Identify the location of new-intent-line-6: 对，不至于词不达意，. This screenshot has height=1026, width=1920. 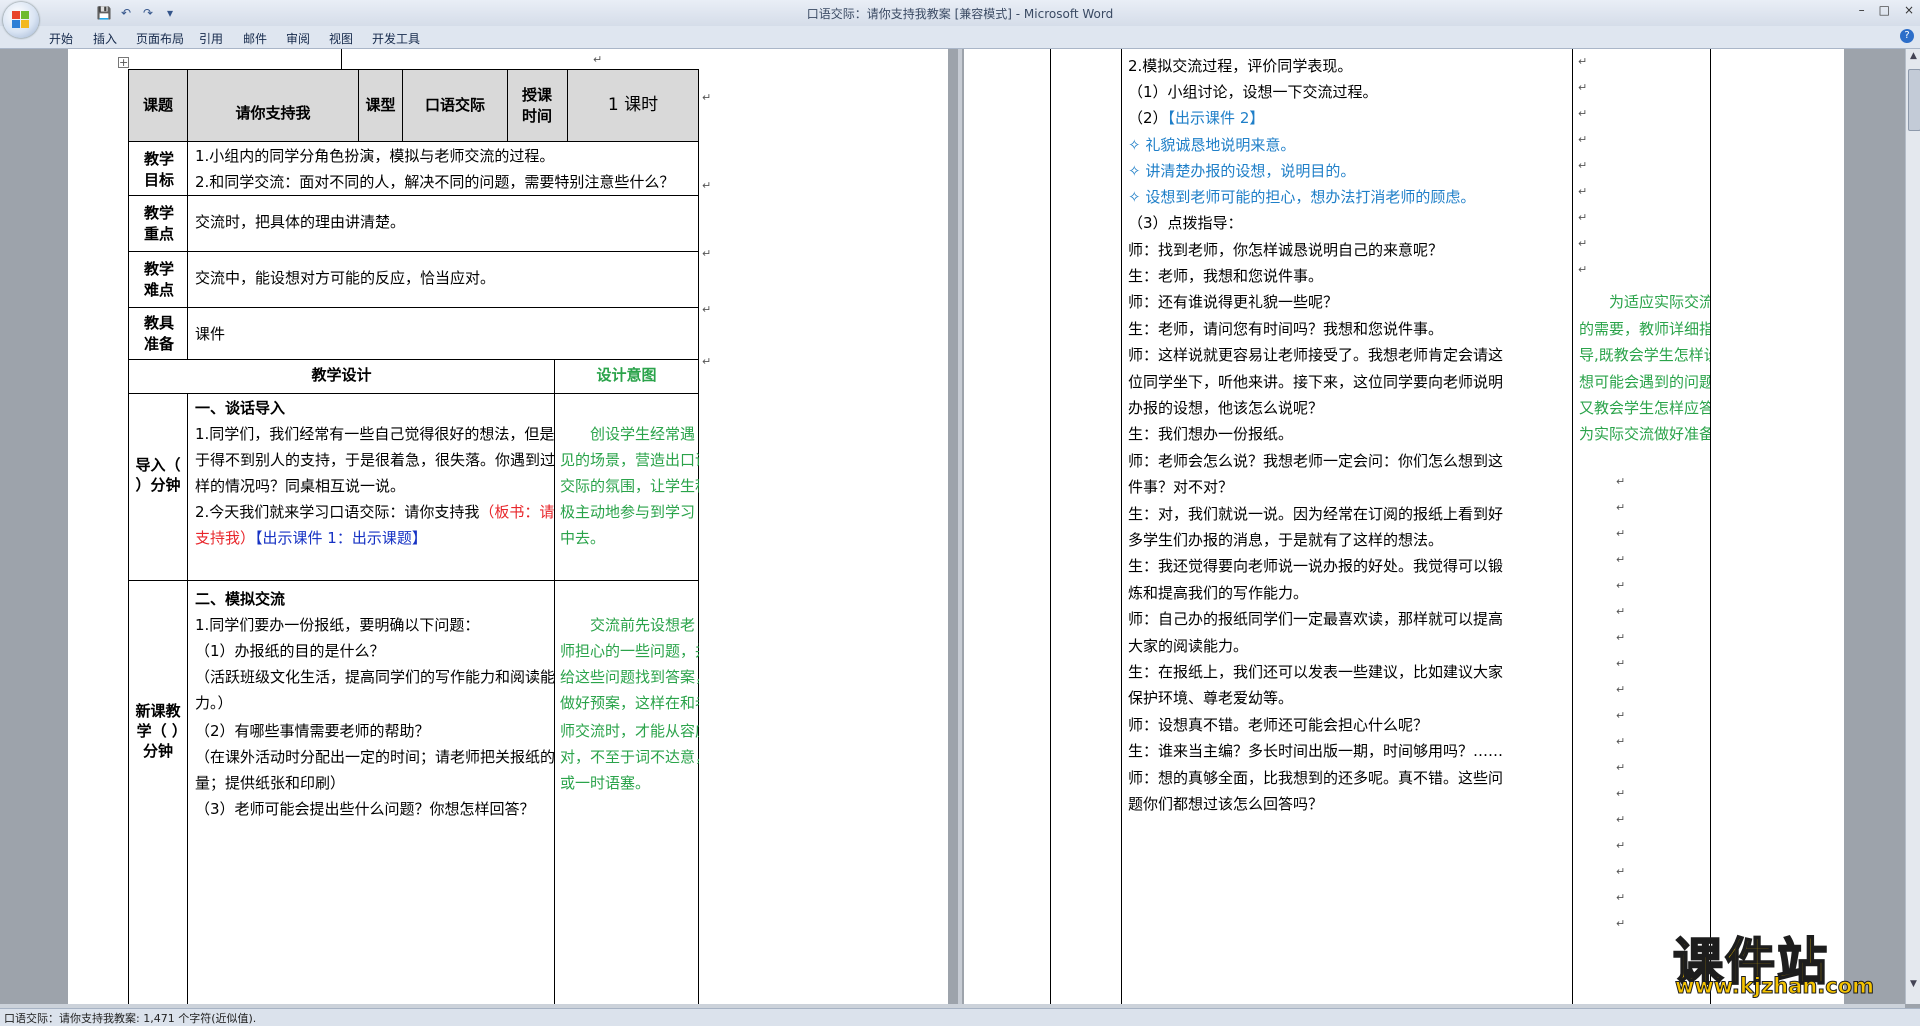
(629, 757).